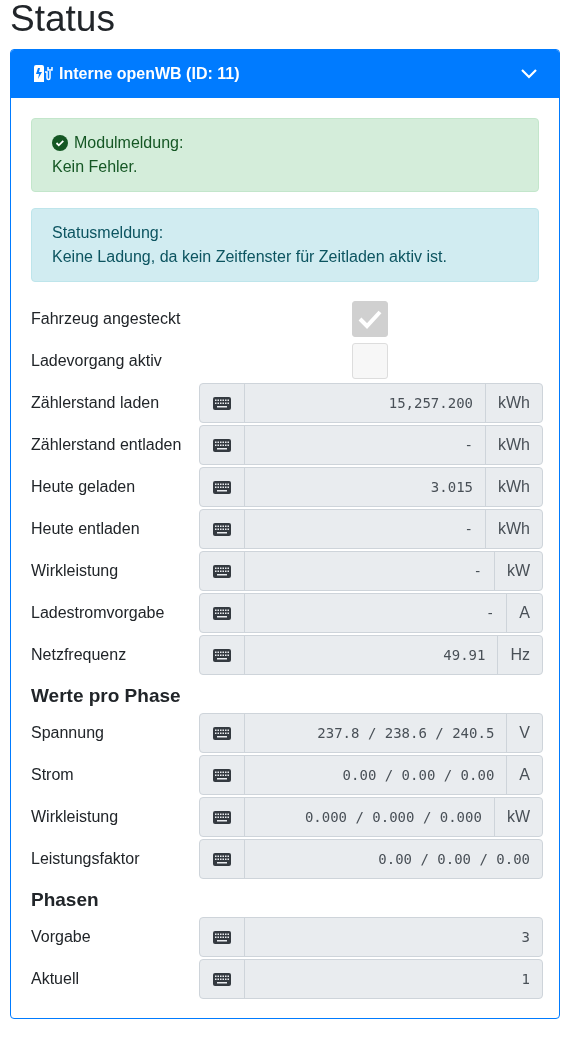 The width and height of the screenshot is (570, 1053). I want to click on page-title: Status, so click(63, 20).